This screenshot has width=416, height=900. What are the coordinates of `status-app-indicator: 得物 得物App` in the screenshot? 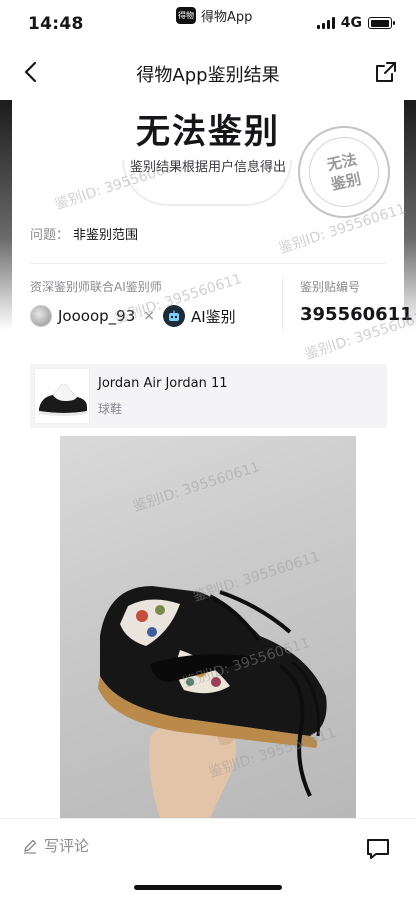 It's located at (214, 15).